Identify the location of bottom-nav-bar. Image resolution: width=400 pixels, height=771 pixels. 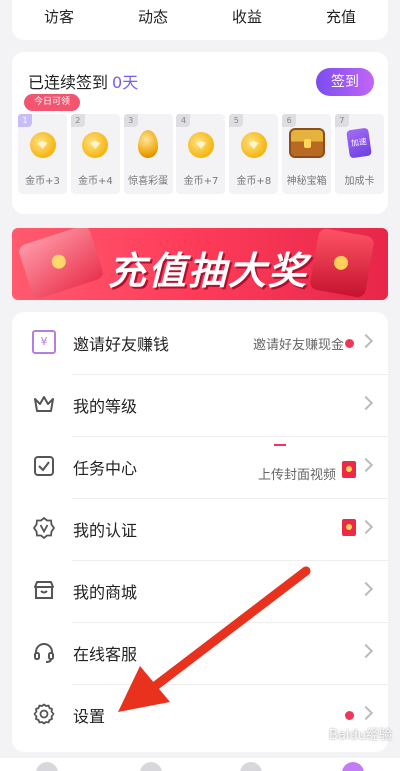
(200, 764).